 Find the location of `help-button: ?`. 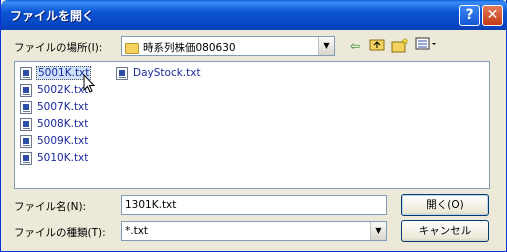

help-button: ? is located at coordinates (469, 15).